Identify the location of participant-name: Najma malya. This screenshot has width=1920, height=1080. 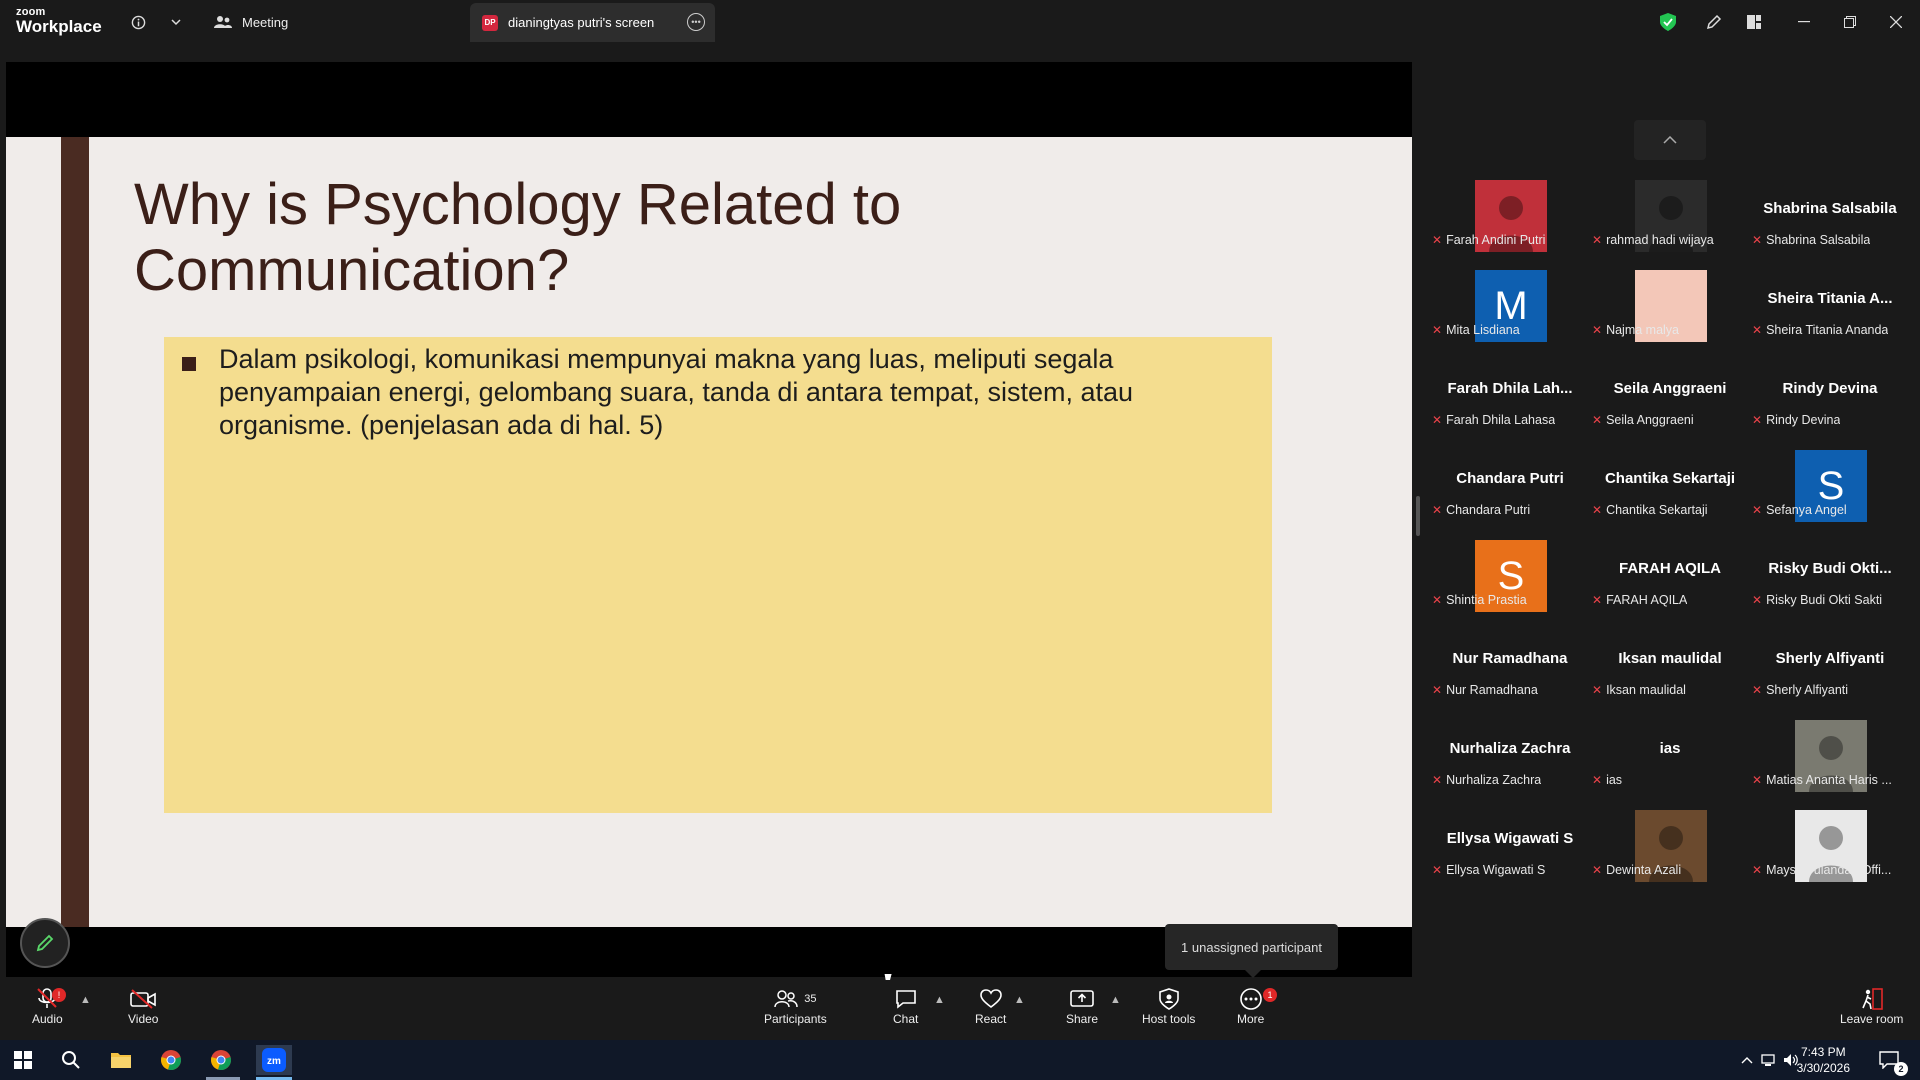
(1642, 330).